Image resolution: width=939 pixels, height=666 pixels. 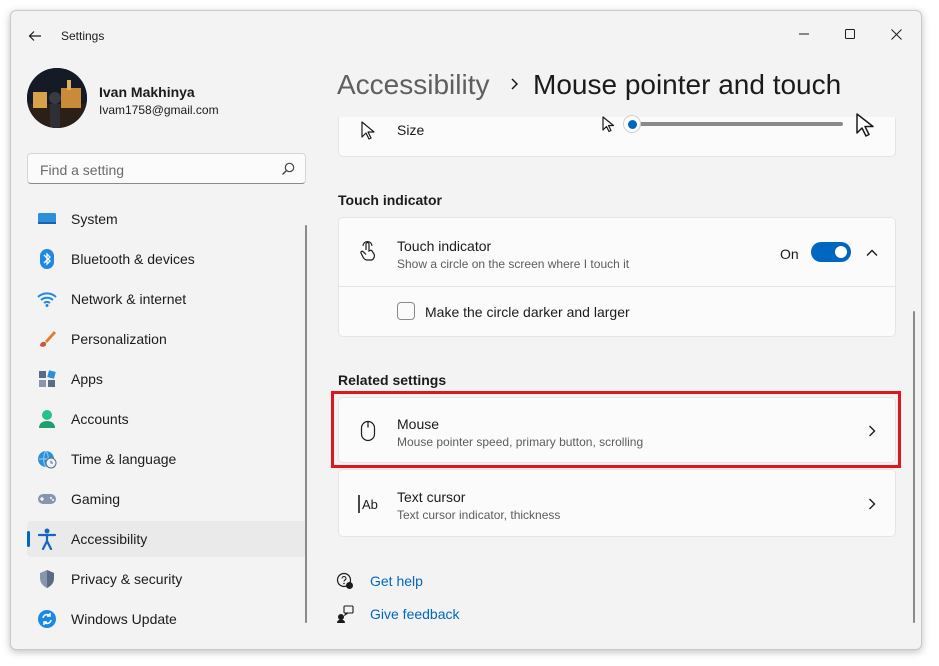 I want to click on sidebar-item-label: Personalization, so click(x=119, y=339).